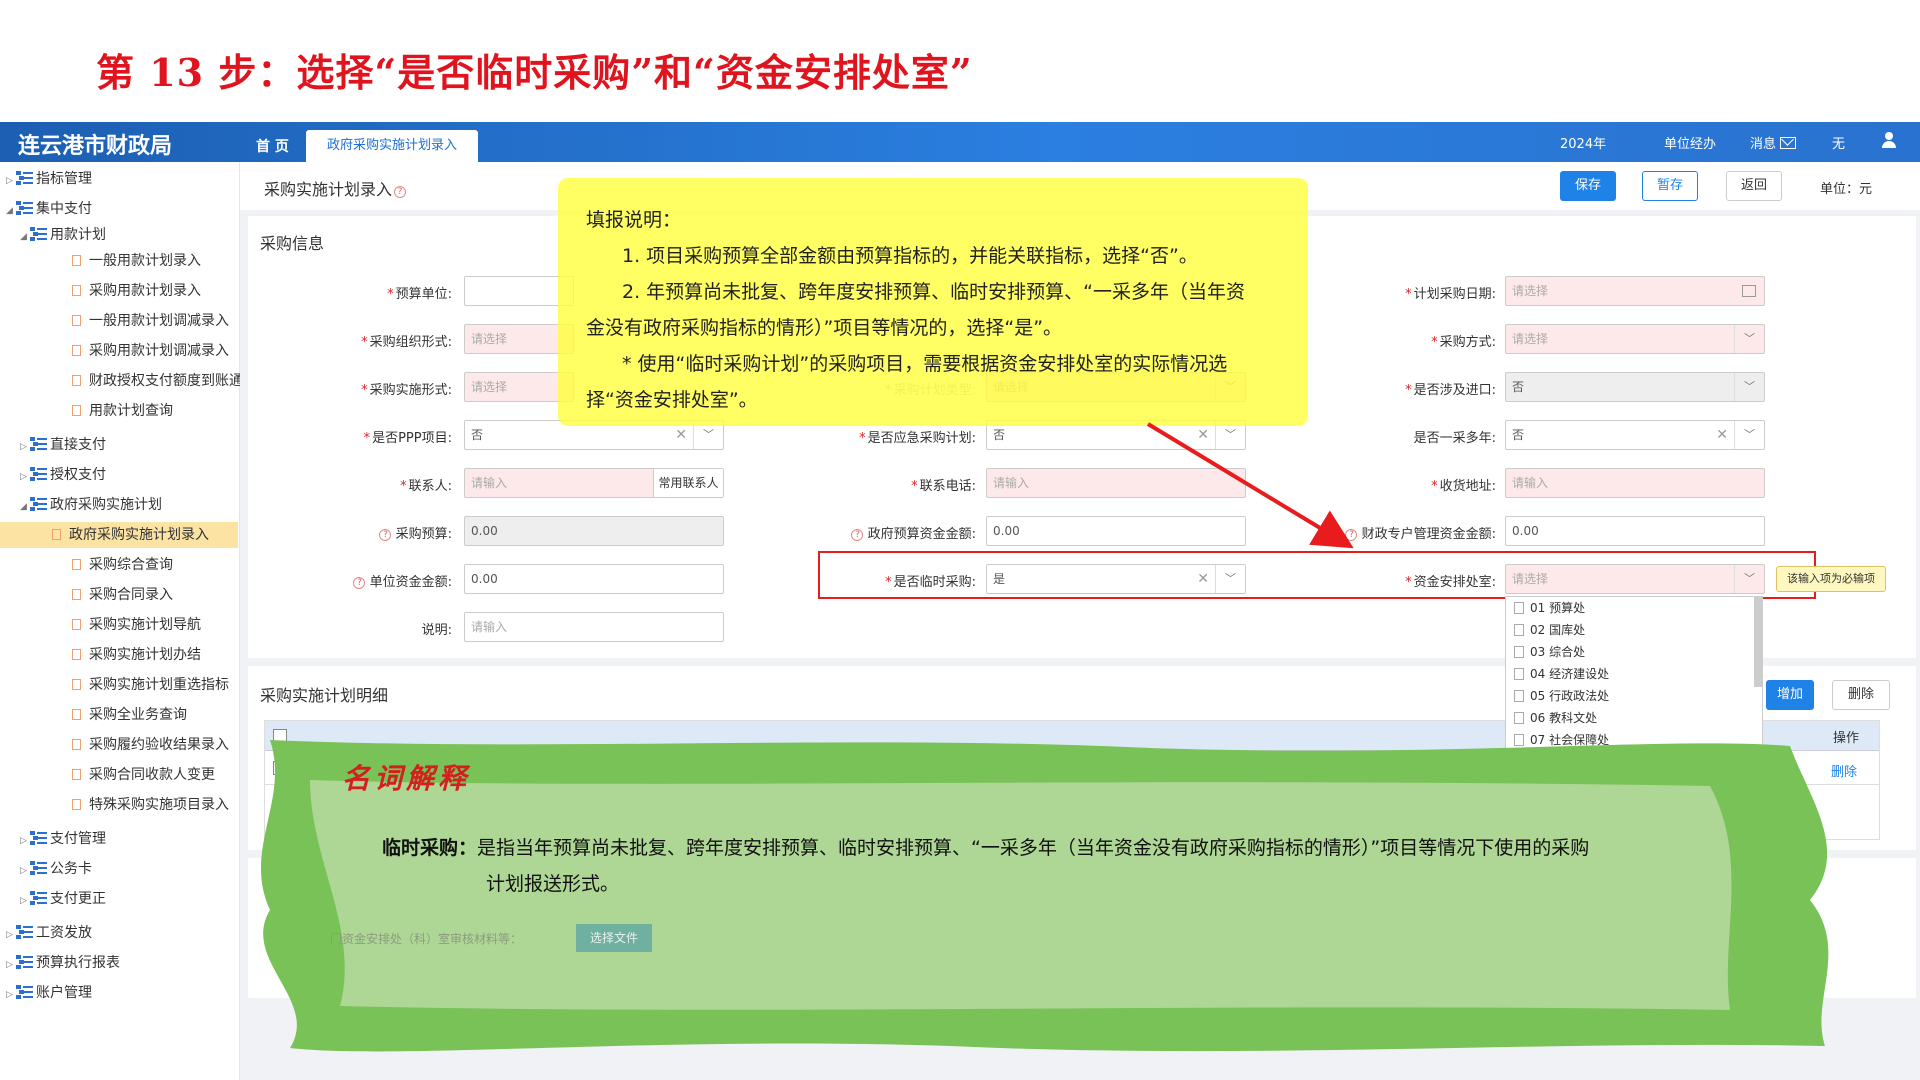 This screenshot has height=1080, width=1920. I want to click on common-contact-button: 常用联系人, so click(688, 483).